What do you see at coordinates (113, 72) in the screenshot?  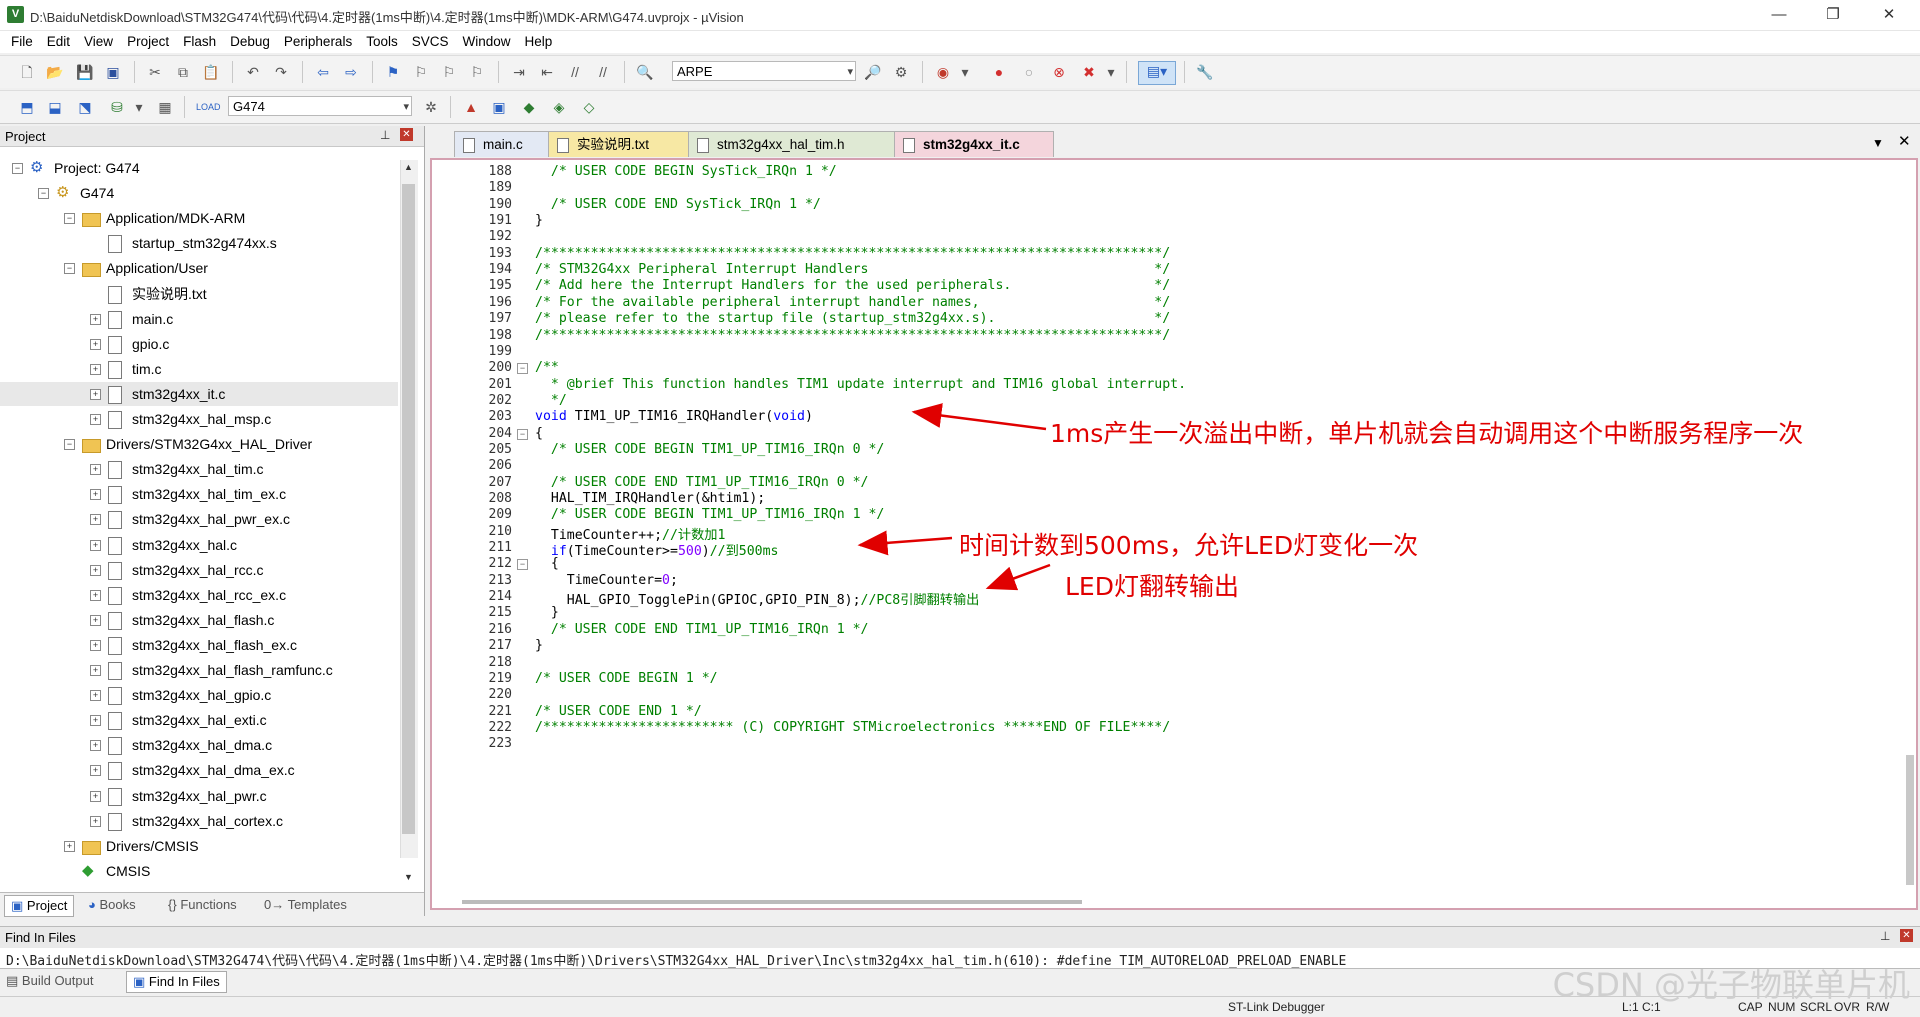 I see `save-all-icon: ▣` at bounding box center [113, 72].